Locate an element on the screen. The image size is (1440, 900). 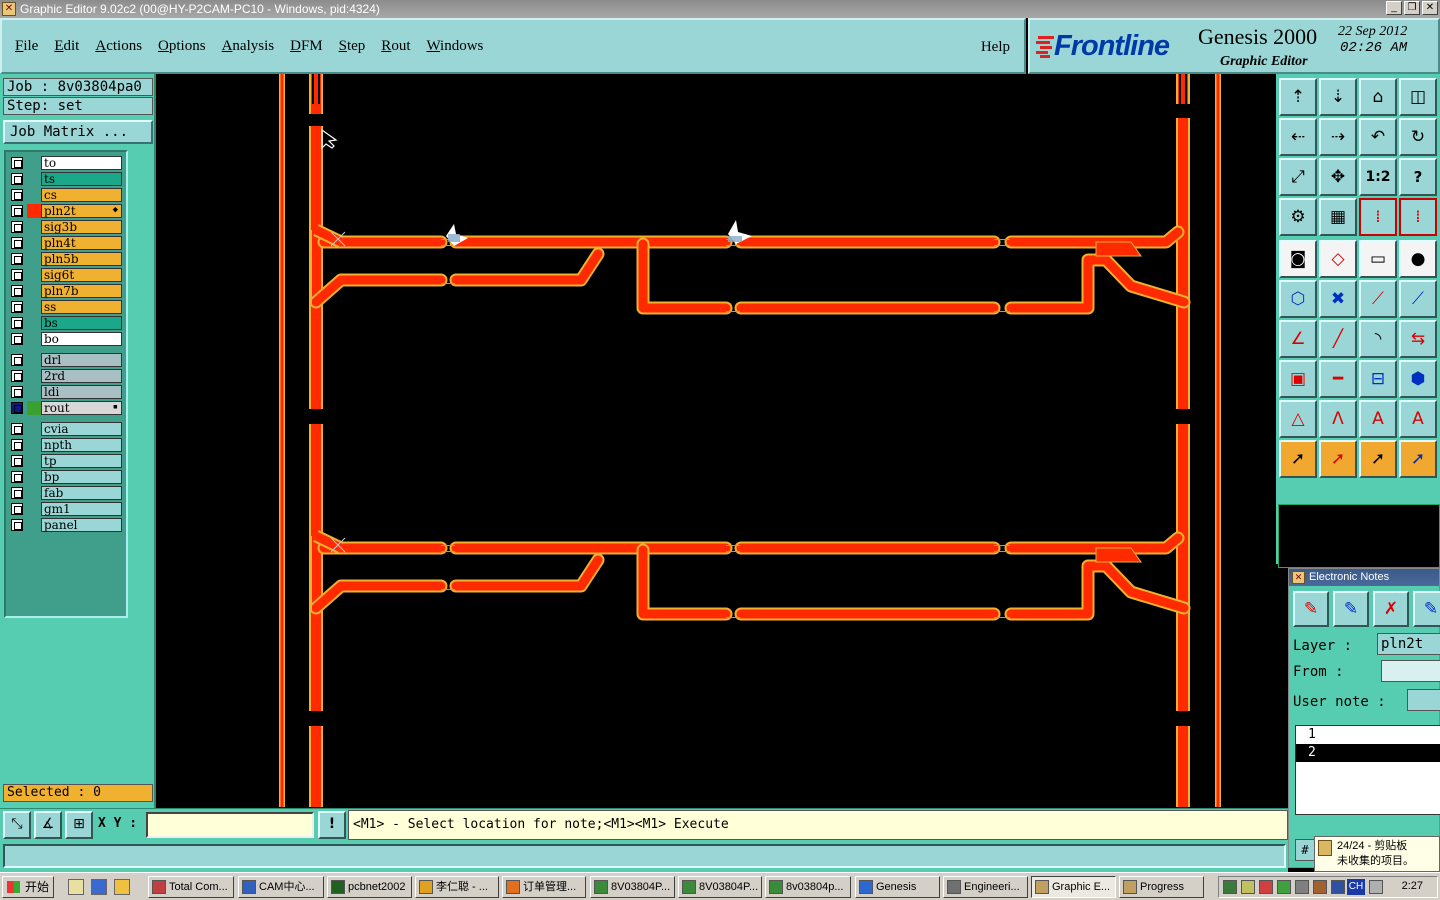
notes-list: 1 2 is located at coordinates (1367, 770).